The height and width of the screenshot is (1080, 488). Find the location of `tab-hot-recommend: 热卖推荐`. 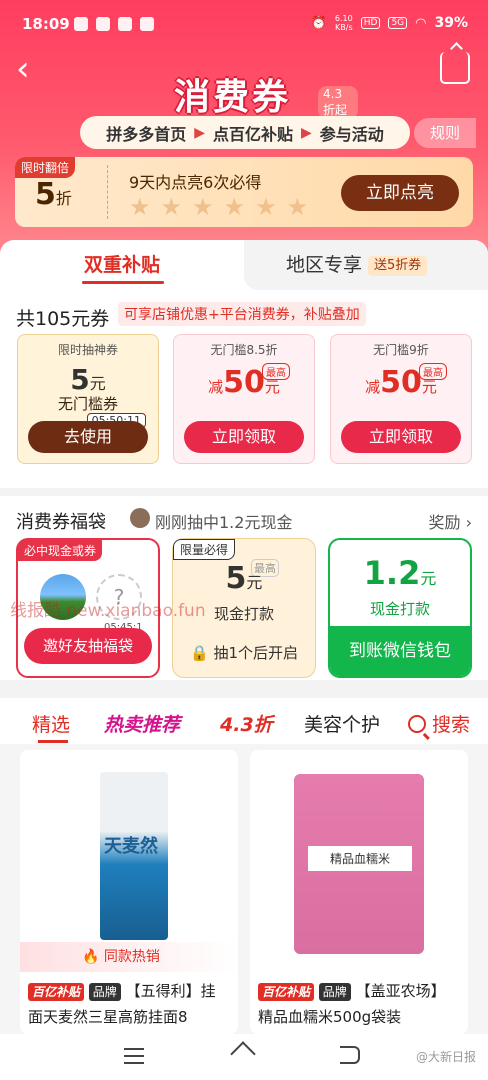

tab-hot-recommend: 热卖推荐 is located at coordinates (142, 723).